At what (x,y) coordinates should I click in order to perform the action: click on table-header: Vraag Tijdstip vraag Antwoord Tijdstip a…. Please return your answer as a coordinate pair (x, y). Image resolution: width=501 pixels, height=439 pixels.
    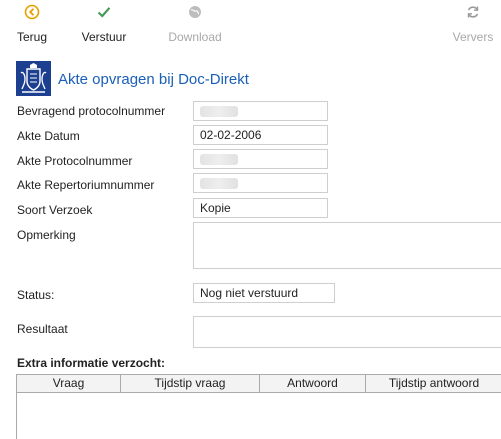
    Looking at the image, I should click on (259, 384).